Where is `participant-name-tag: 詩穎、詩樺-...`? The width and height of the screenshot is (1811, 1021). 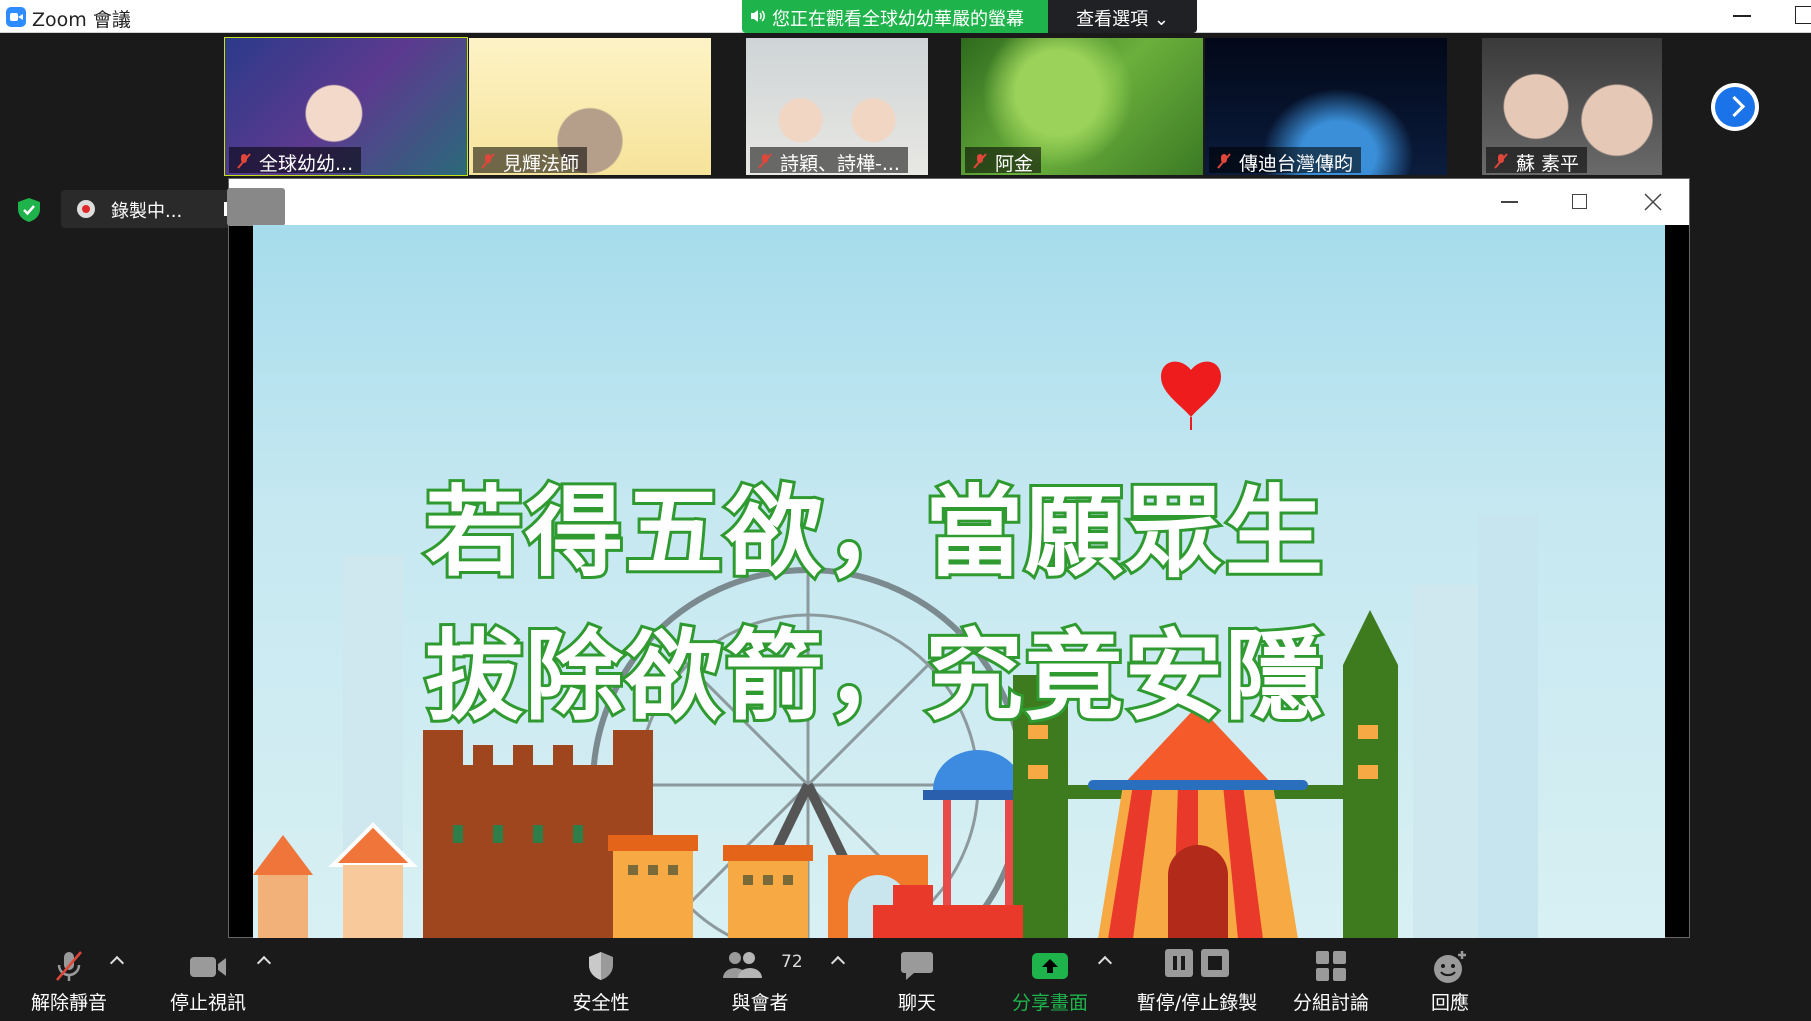 participant-name-tag: 詩穎、詩樺-... is located at coordinates (829, 161).